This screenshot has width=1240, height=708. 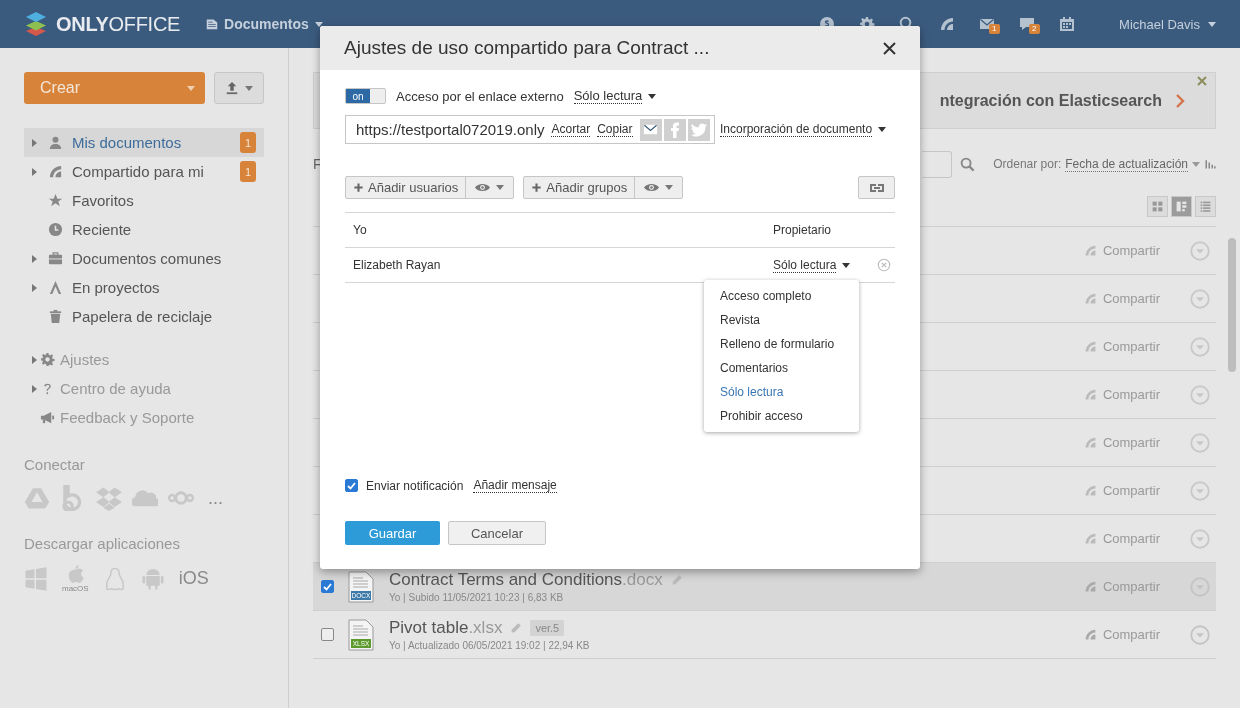 I want to click on file-name: Contract Terms and Conditions.docx, so click(x=526, y=580).